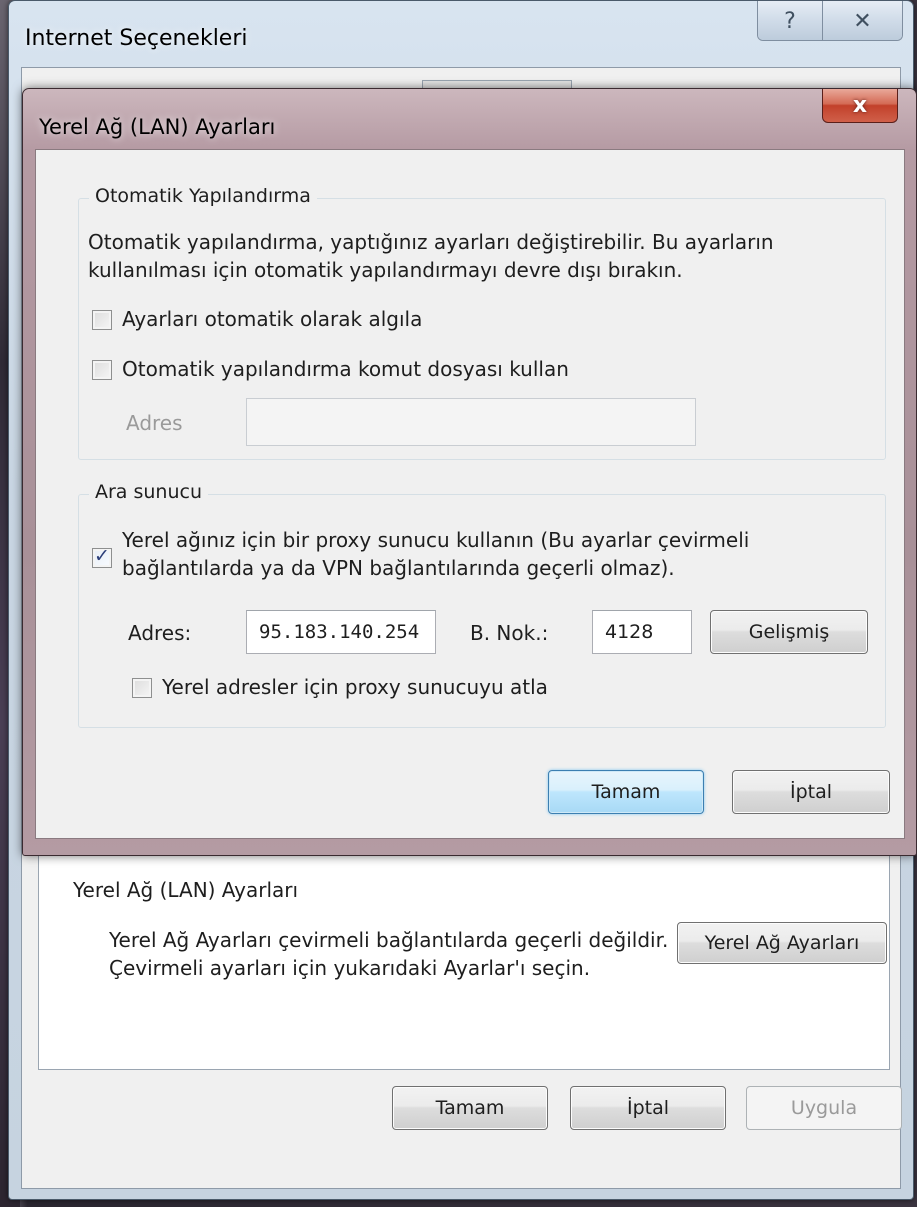  Describe the element at coordinates (509, 633) in the screenshot. I see `proxy-port-label: B. Nok.:` at that location.